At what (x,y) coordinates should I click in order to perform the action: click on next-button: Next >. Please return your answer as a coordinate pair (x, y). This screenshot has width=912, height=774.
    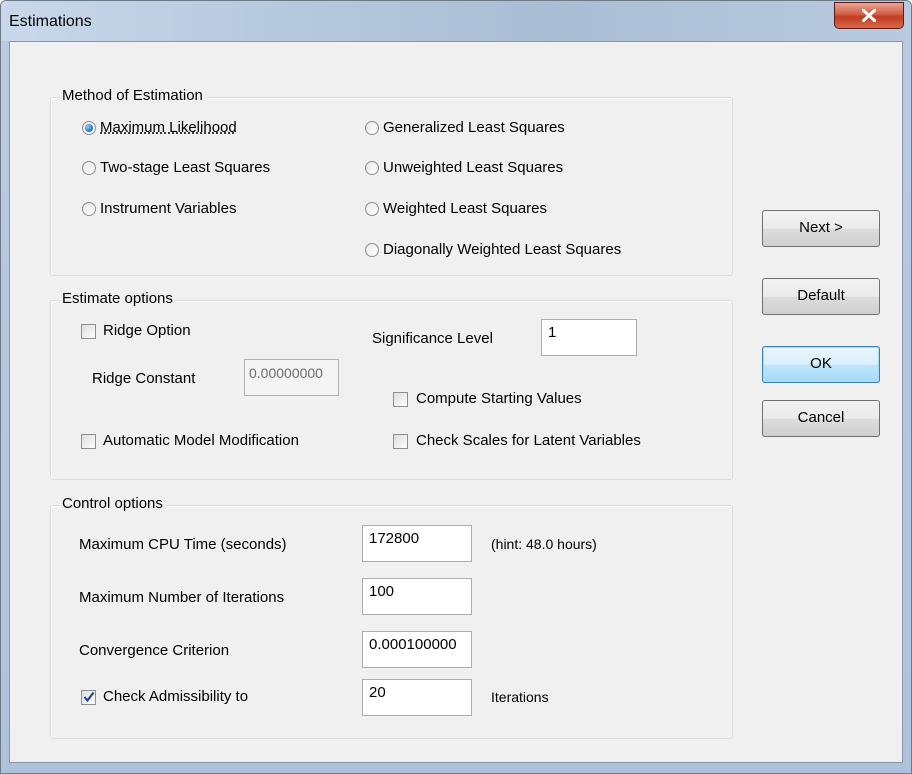
    Looking at the image, I should click on (821, 228).